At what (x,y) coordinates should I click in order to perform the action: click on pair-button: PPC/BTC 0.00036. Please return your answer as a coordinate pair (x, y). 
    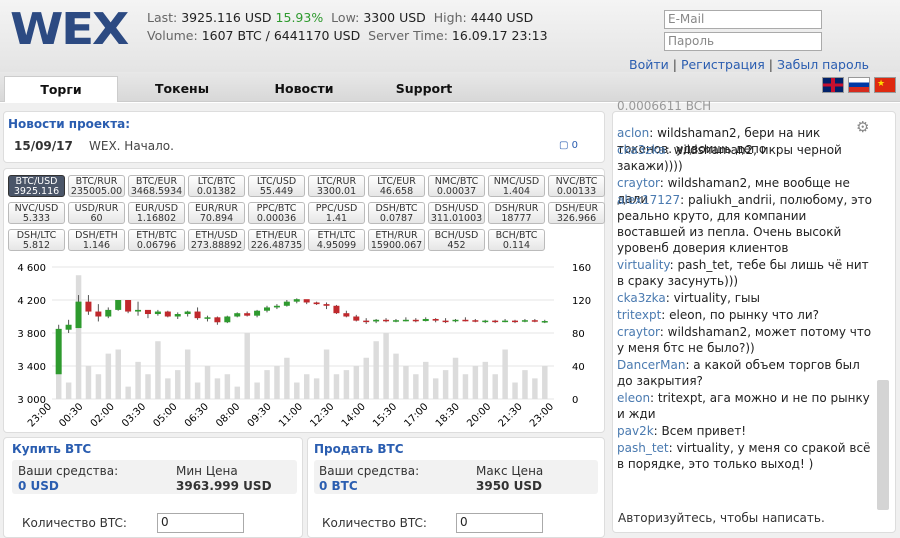
    Looking at the image, I should click on (276, 213).